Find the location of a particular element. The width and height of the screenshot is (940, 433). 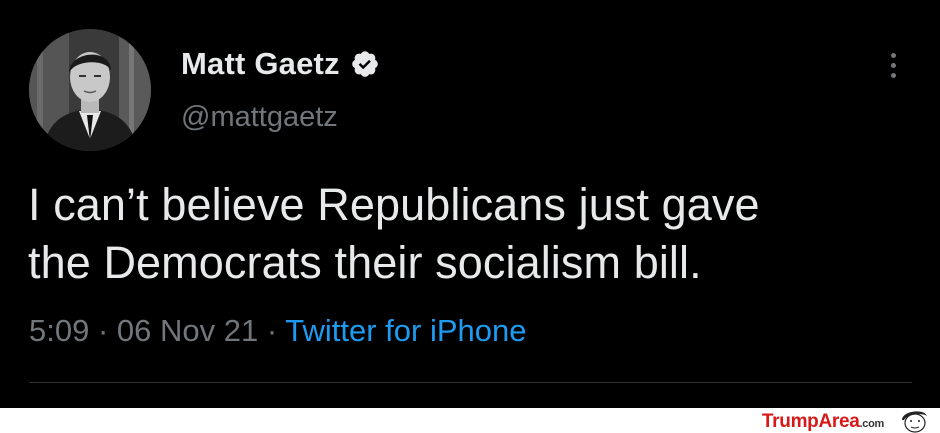

watermark-logo: TrumpArea.com is located at coordinates (823, 422).